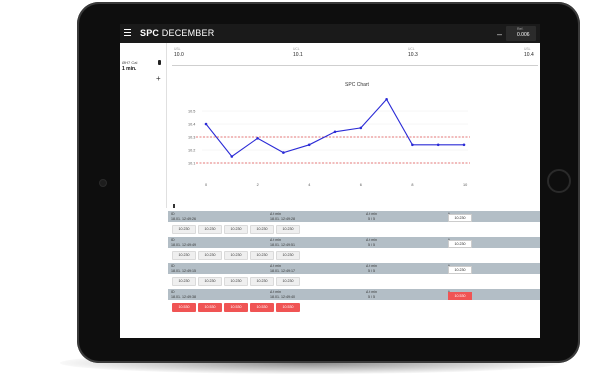 This screenshot has width=613, height=378. Describe the element at coordinates (166, 125) in the screenshot. I see `panel-divider` at that location.